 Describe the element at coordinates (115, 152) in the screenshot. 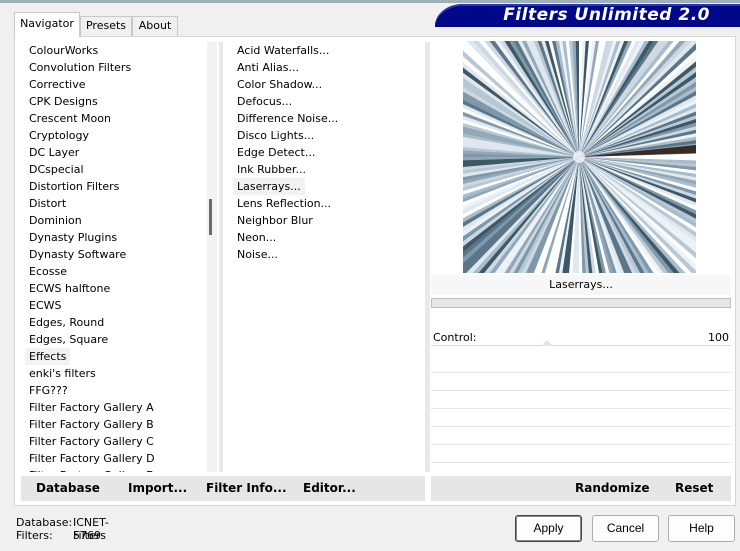

I see `category-list-item: DC Layer` at that location.